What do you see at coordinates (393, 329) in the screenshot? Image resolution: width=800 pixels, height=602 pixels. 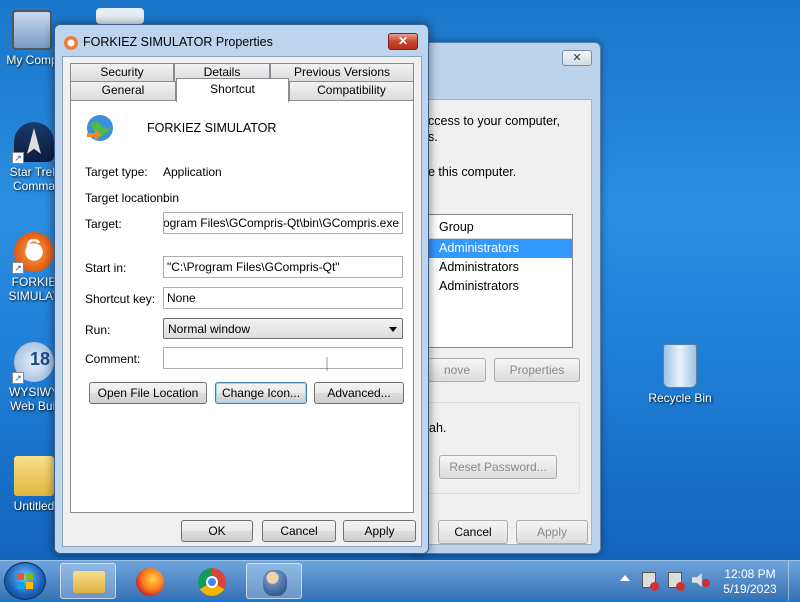 I see `chevron-down-icon` at bounding box center [393, 329].